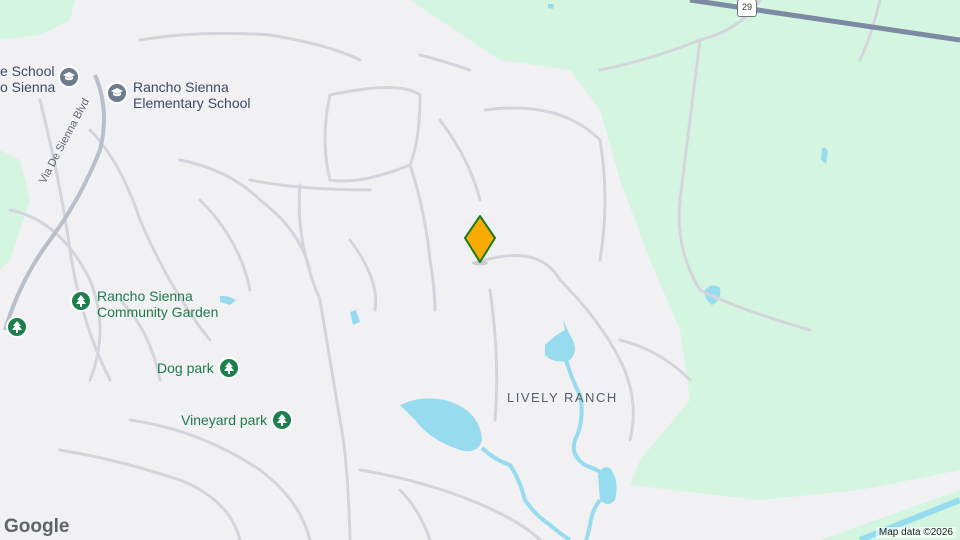 The width and height of the screenshot is (960, 540). Describe the element at coordinates (185, 368) in the screenshot. I see `dog-park-label: Dog park` at that location.